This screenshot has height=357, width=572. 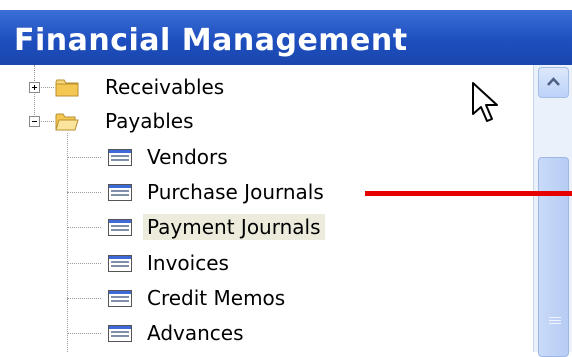 I want to click on tree-item-vendors: Vendors, so click(x=187, y=157).